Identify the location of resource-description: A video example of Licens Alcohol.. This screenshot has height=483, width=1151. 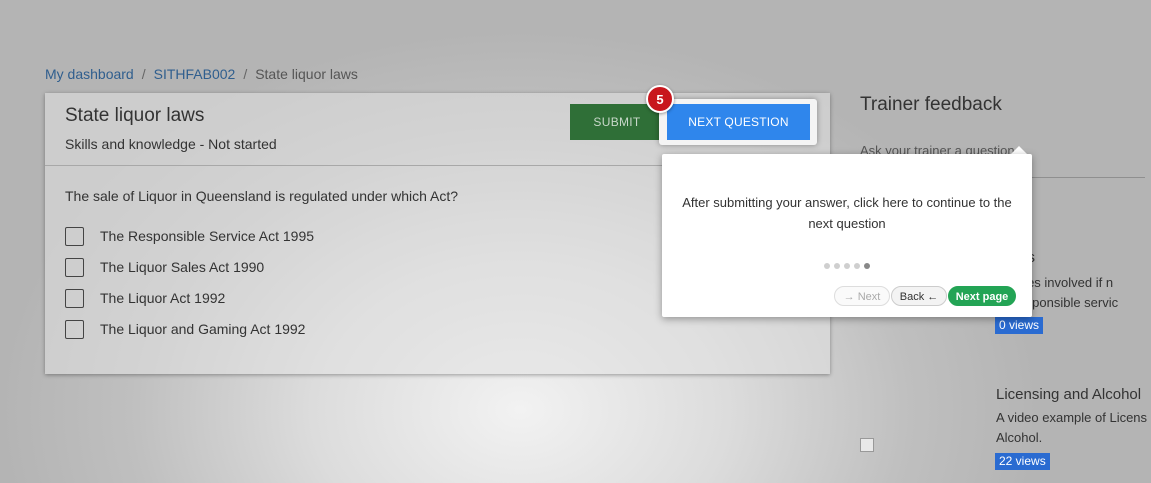
(1071, 428).